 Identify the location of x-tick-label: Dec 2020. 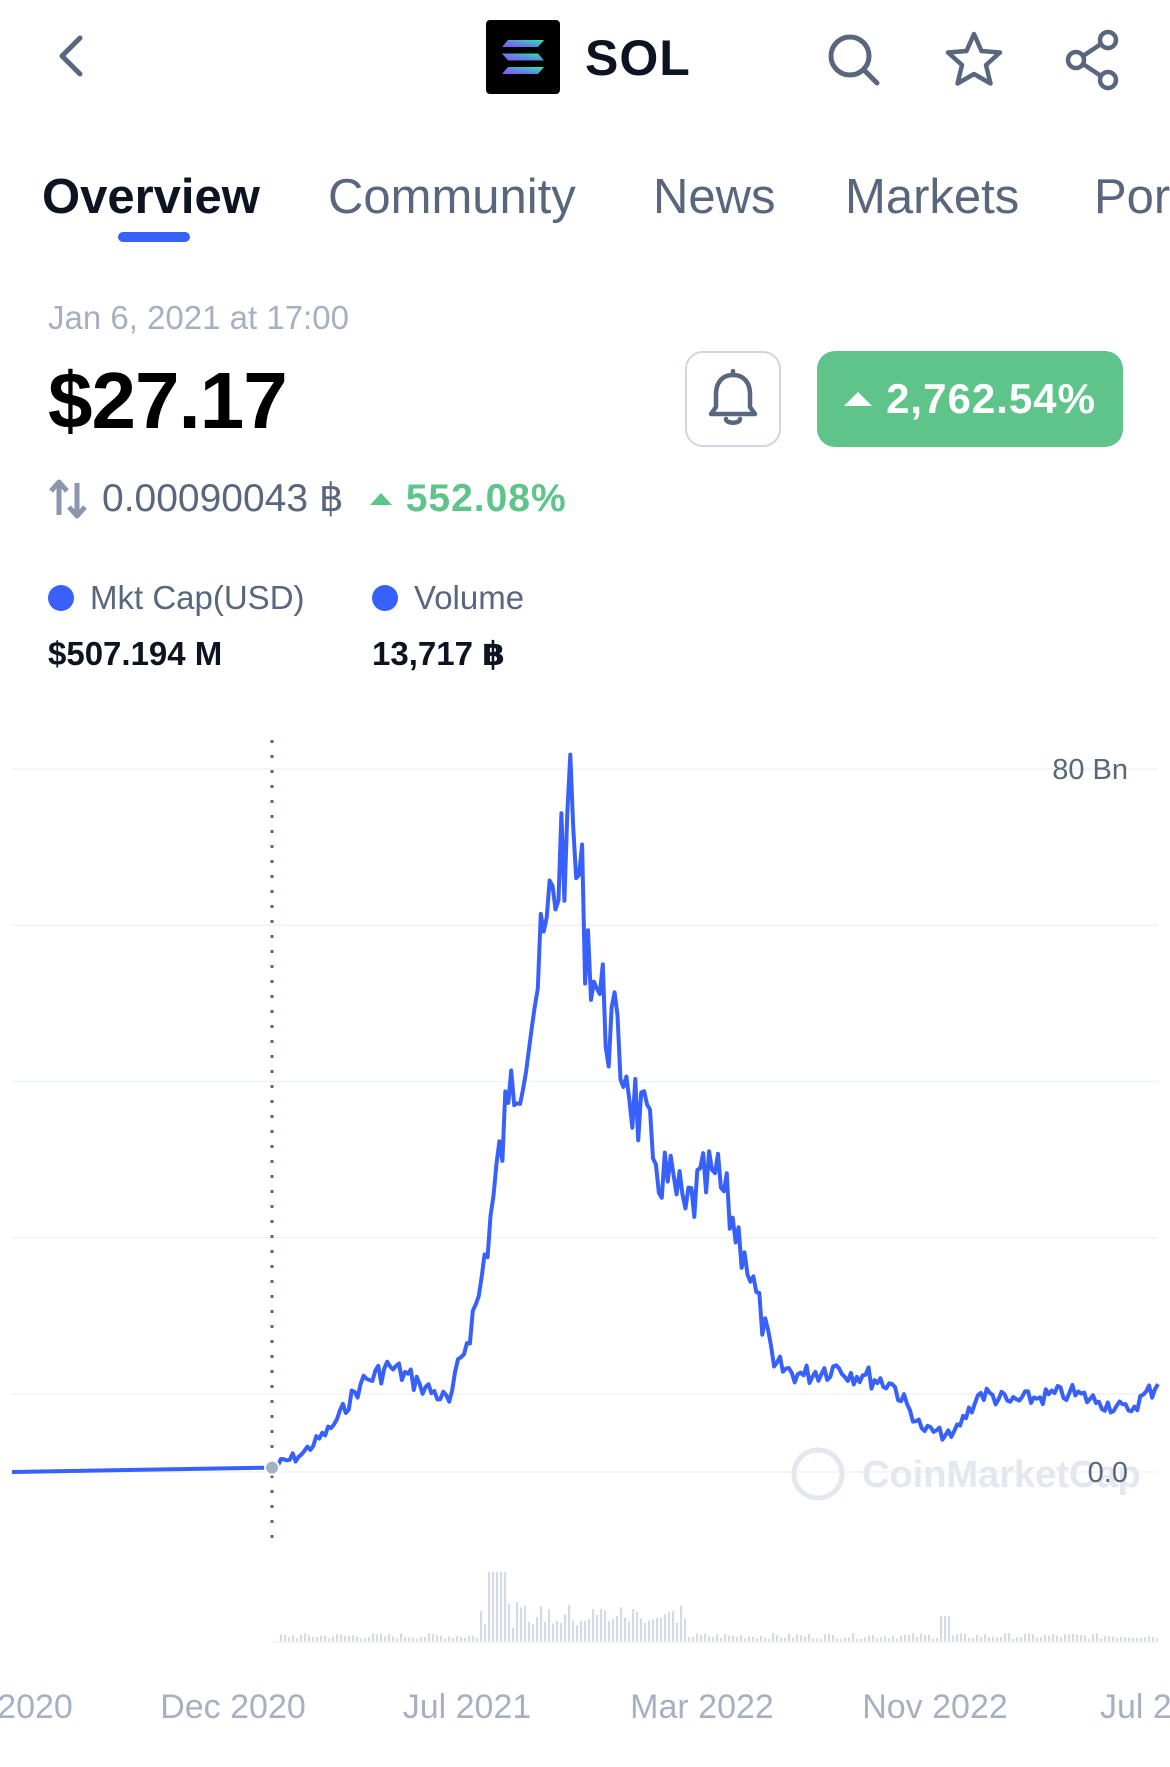
(233, 1707).